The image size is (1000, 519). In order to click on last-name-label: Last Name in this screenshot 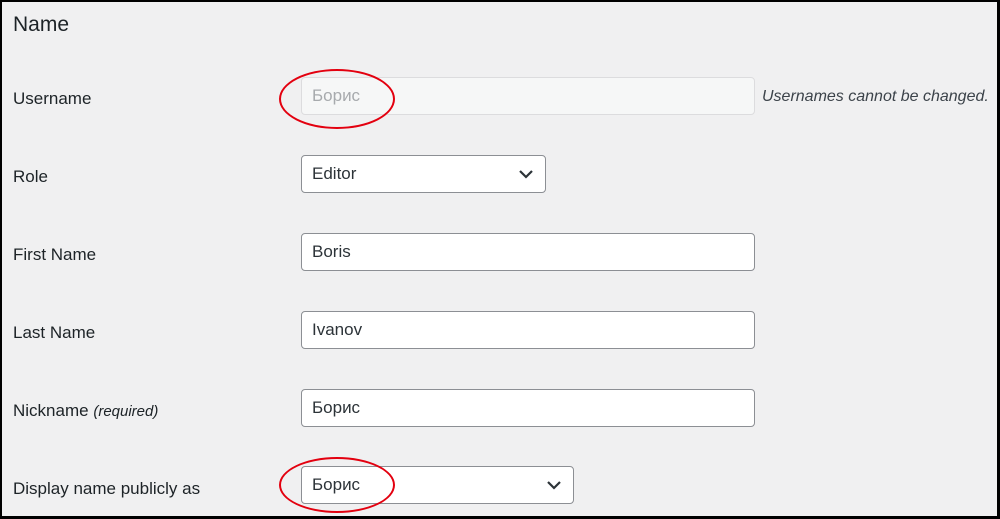, I will do `click(54, 332)`.